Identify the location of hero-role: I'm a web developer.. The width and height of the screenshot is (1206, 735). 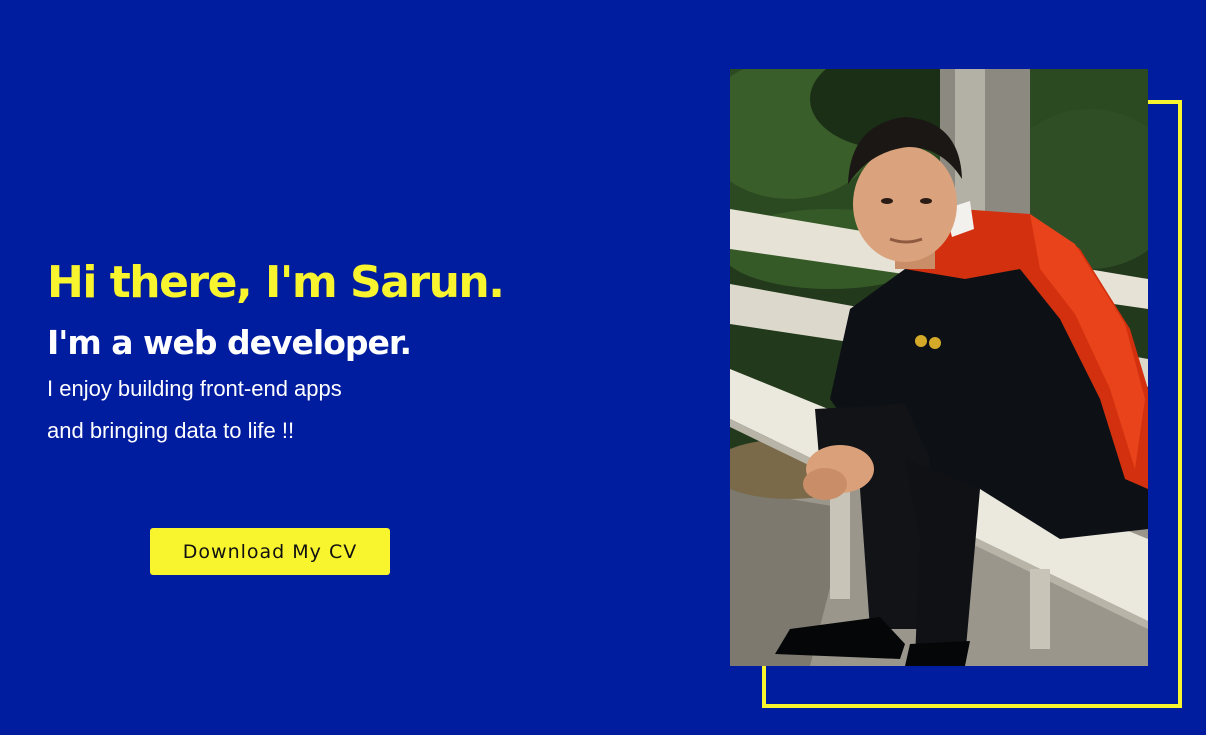
(229, 342).